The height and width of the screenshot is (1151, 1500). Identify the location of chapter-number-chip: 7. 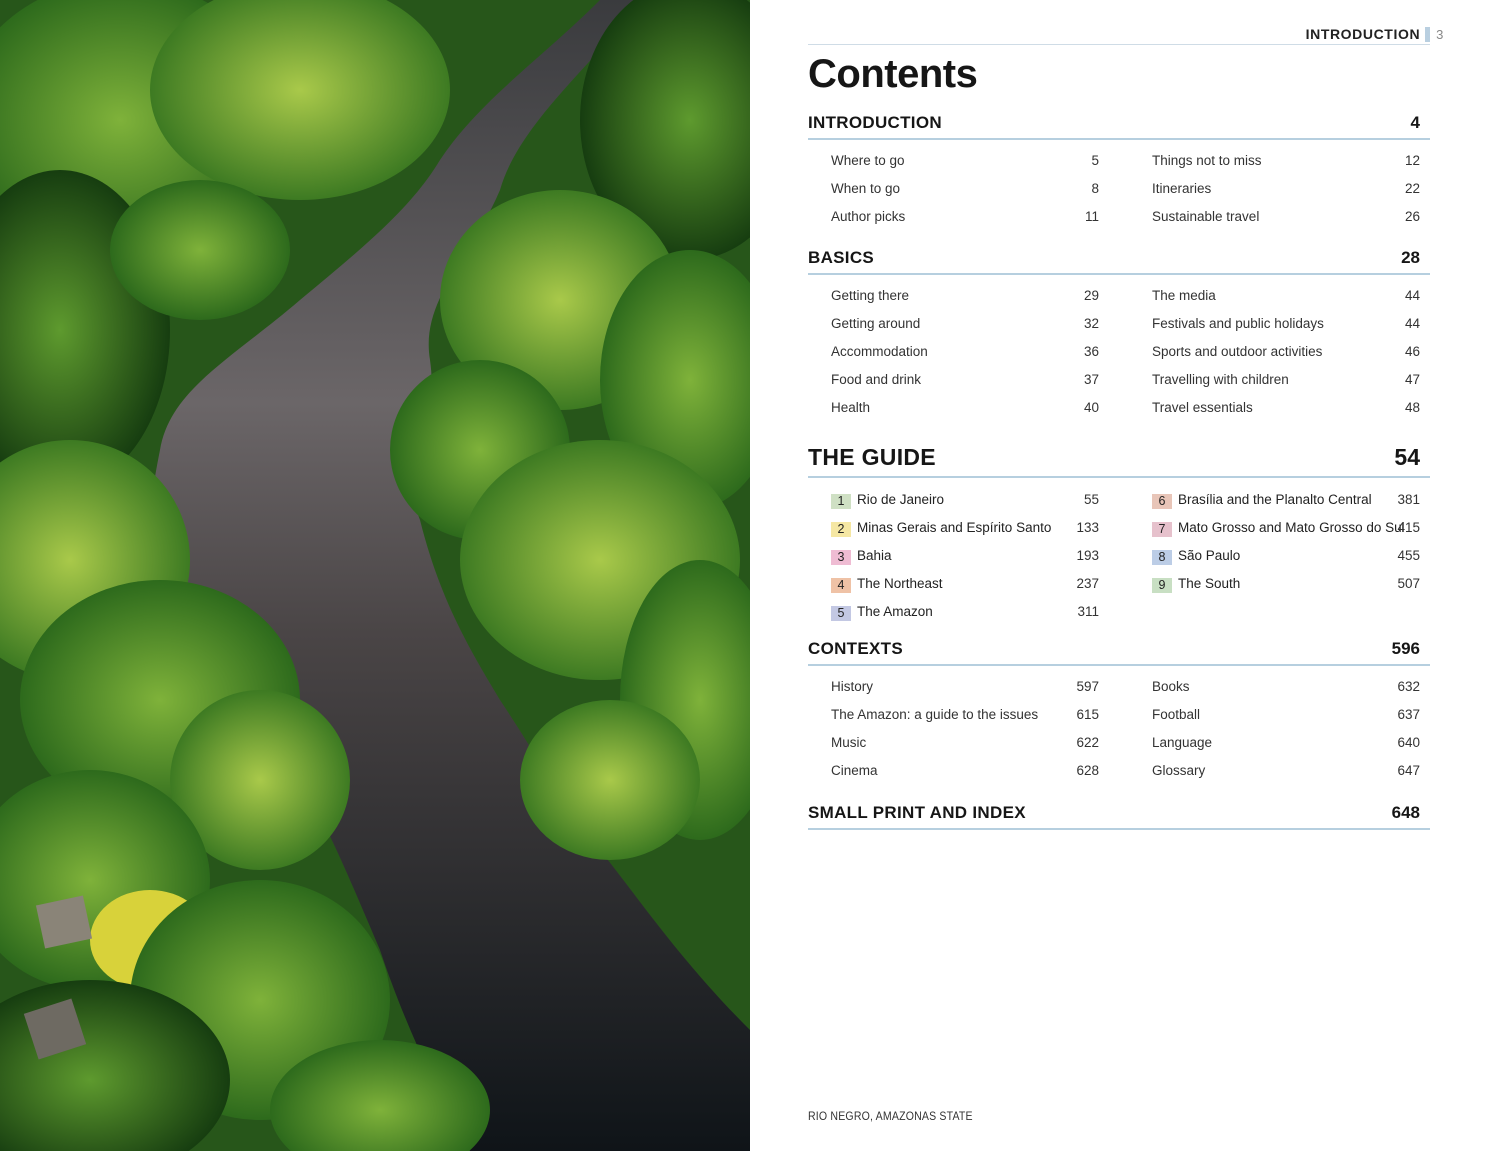
(1162, 529).